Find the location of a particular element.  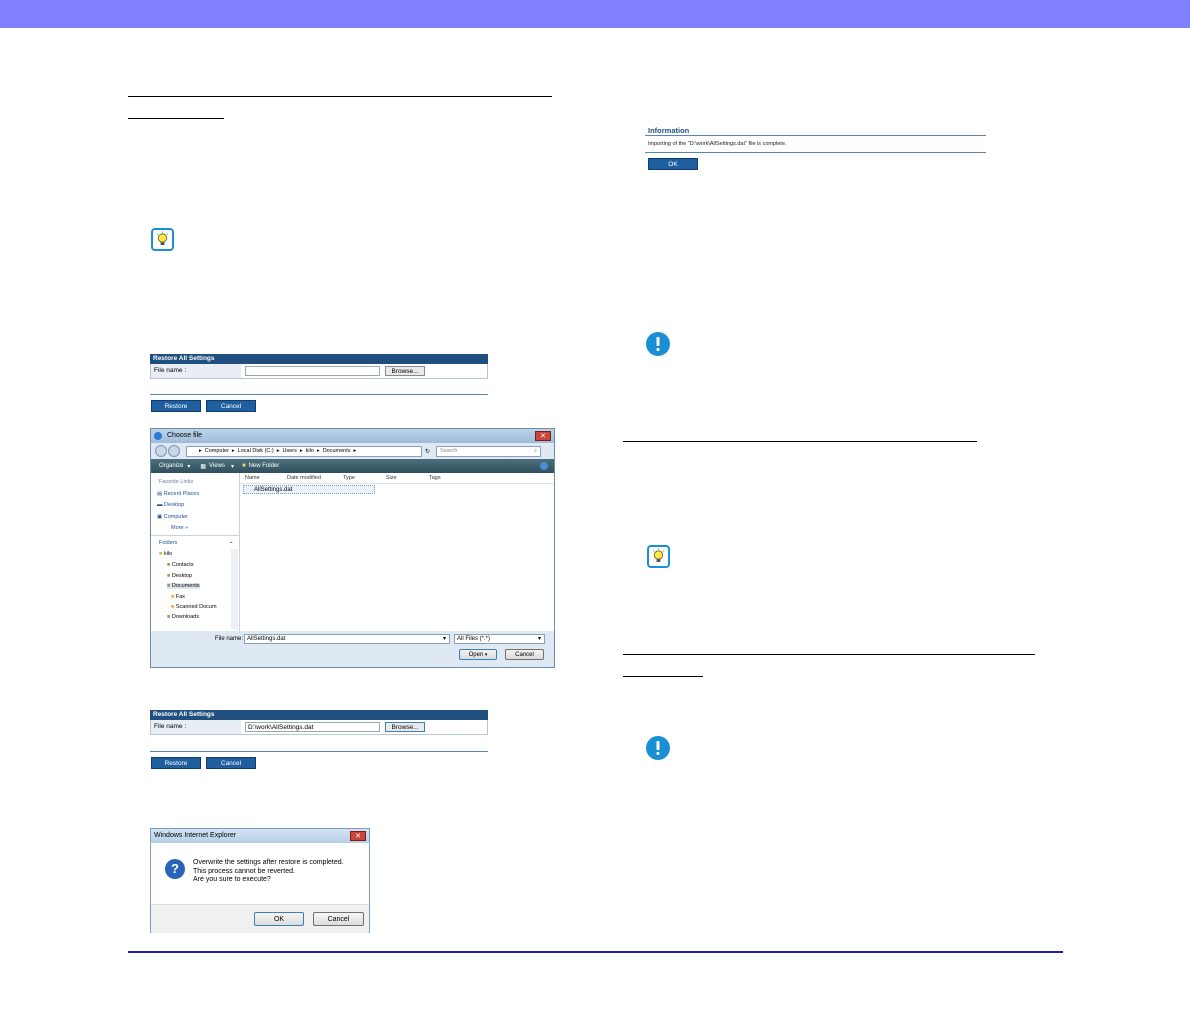

footer-rule is located at coordinates (595, 952).